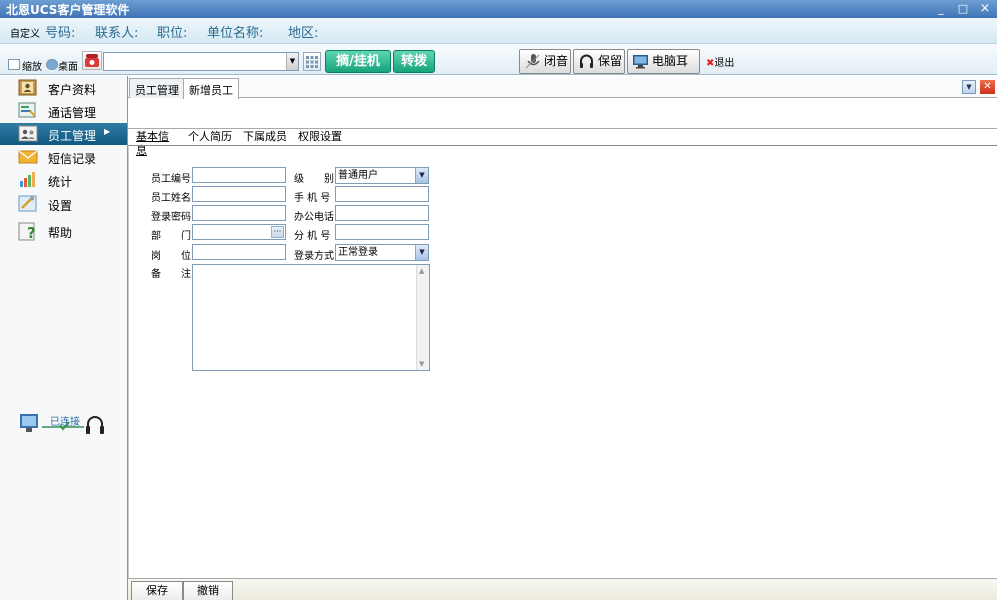 This screenshot has width=997, height=600. I want to click on desktop-radio, so click(52, 64).